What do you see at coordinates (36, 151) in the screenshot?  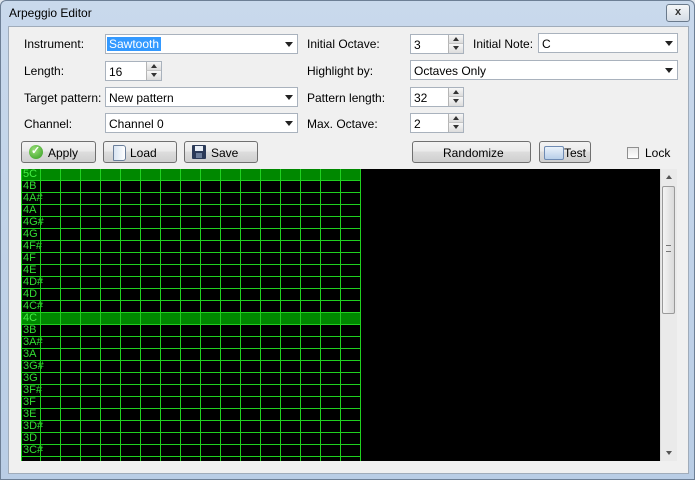 I see `check-icon` at bounding box center [36, 151].